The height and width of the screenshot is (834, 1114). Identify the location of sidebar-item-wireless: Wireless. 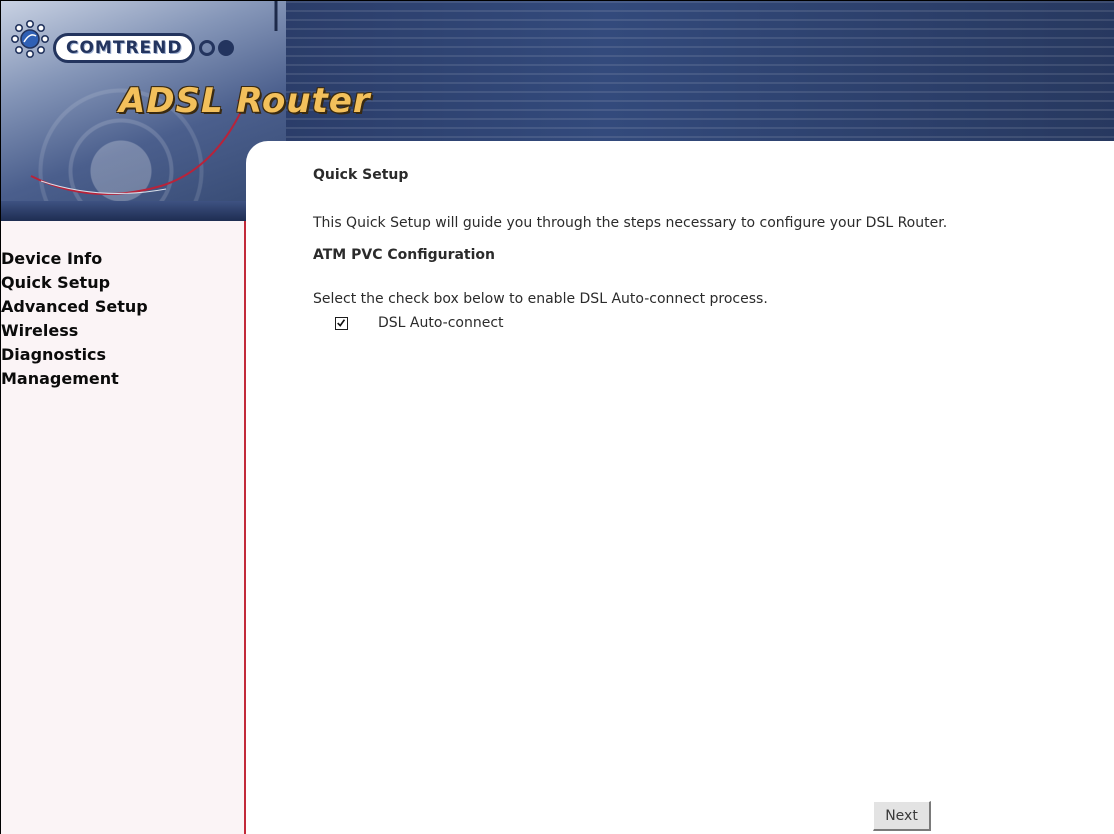
(122, 331).